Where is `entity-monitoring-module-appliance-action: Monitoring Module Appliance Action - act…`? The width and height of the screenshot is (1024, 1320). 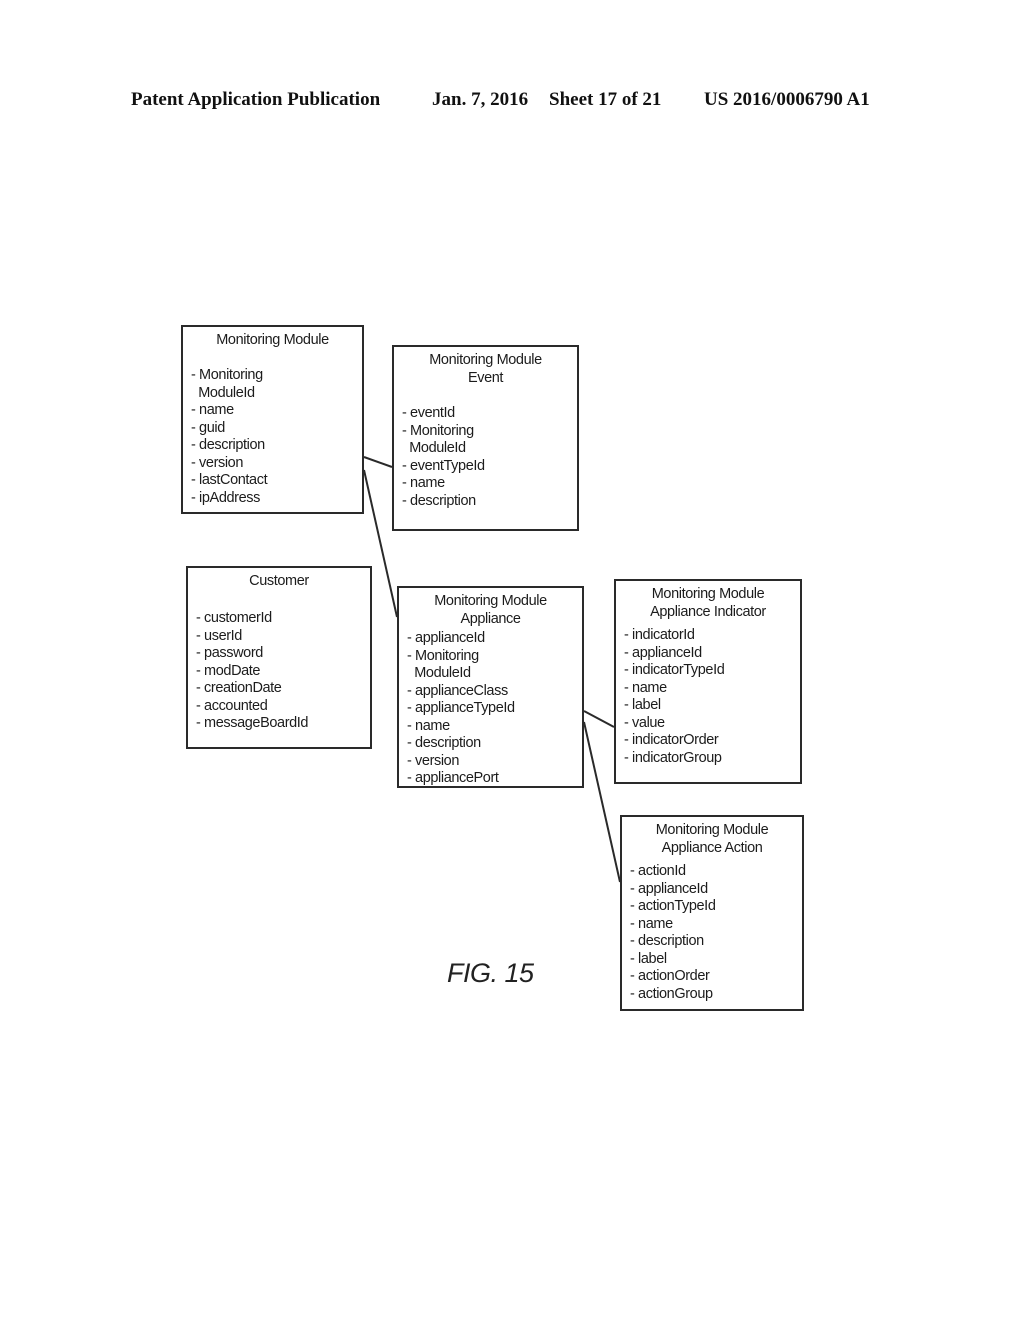 entity-monitoring-module-appliance-action: Monitoring Module Appliance Action - act… is located at coordinates (712, 913).